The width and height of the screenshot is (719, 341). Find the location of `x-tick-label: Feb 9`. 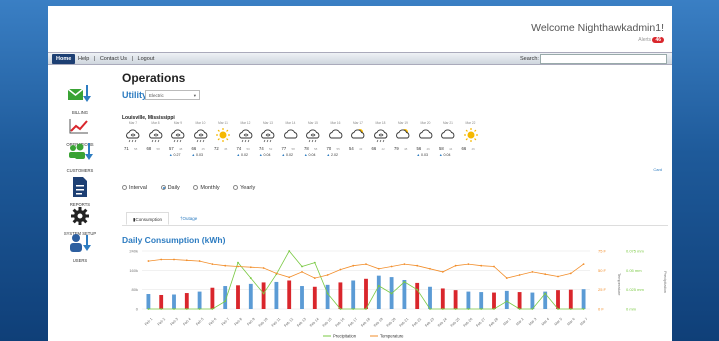

x-tick-label: Feb 9 is located at coordinates (250, 321).